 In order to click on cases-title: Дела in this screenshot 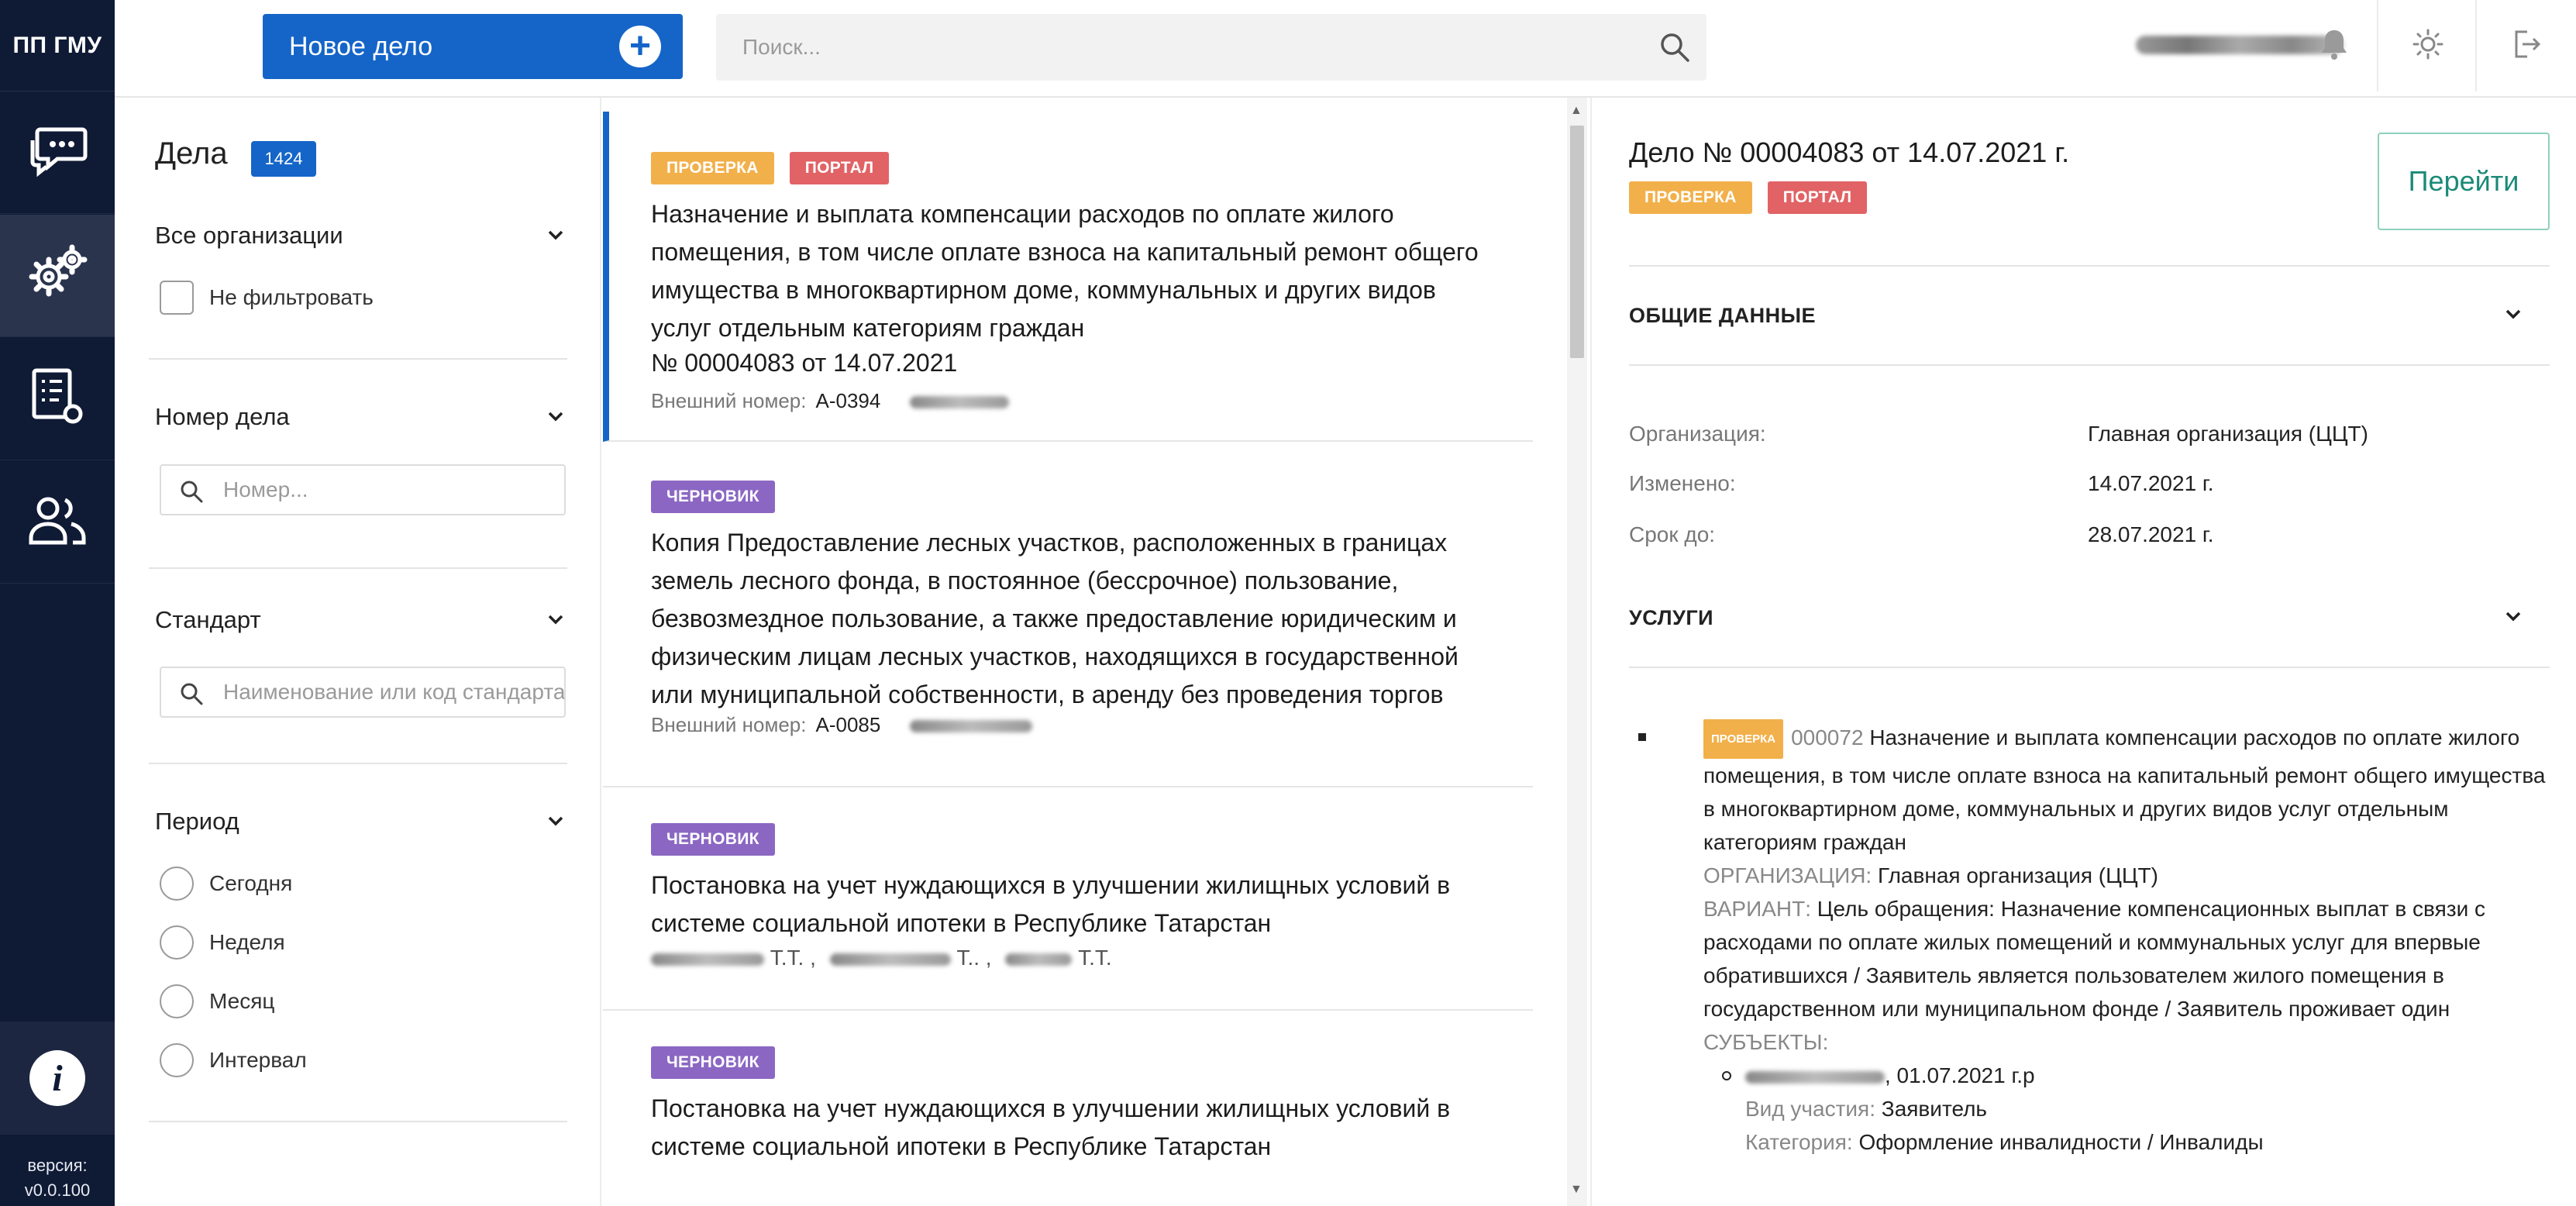, I will do `click(191, 153)`.